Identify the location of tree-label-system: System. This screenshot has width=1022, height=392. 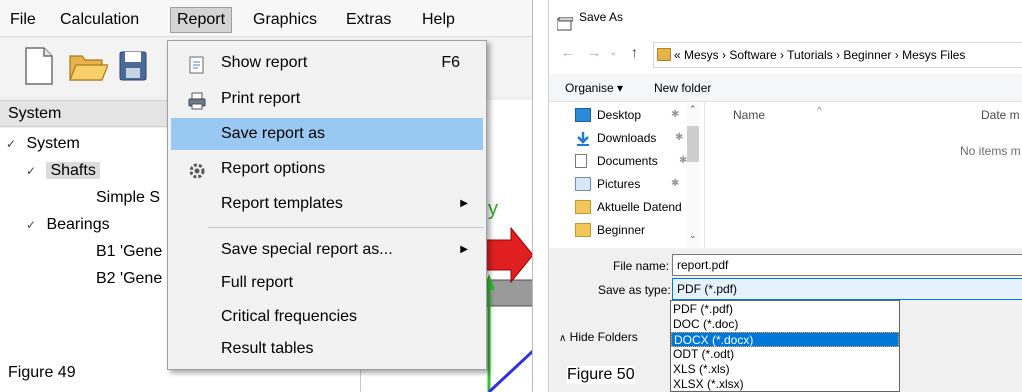
(53, 143).